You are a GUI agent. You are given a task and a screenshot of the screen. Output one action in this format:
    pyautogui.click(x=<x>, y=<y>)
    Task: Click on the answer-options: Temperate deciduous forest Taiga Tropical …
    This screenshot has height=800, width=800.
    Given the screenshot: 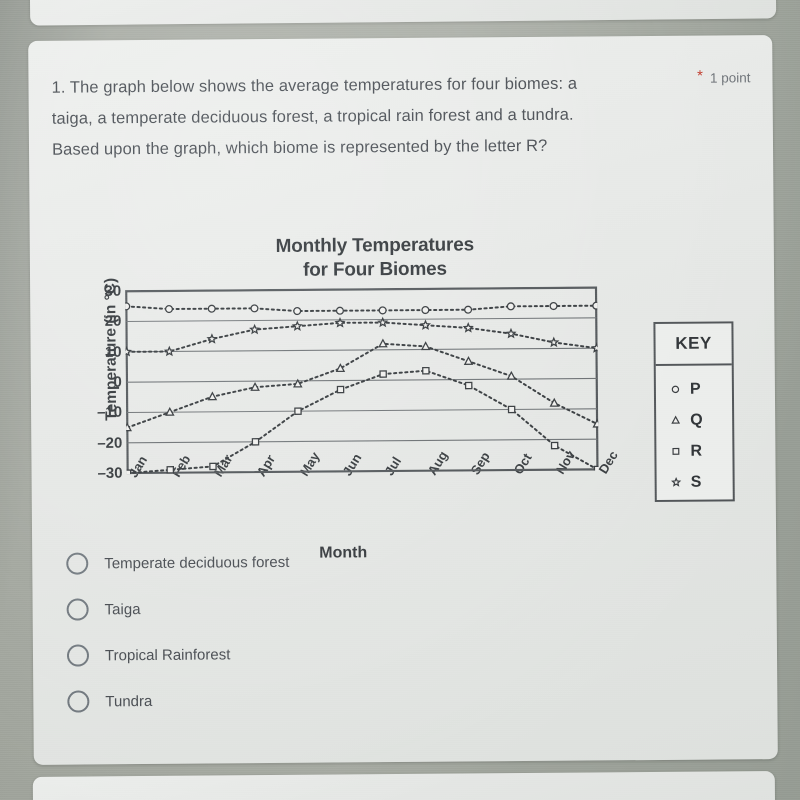 What is the action you would take?
    pyautogui.click(x=286, y=631)
    